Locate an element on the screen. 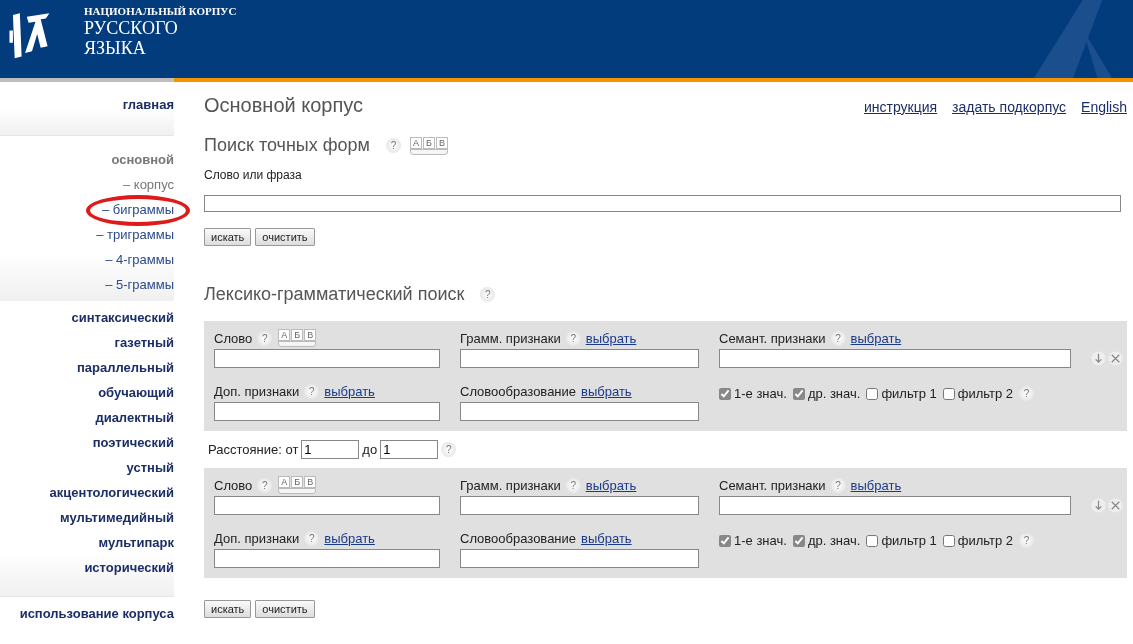 The width and height of the screenshot is (1133, 644). site-title: НАЦИОНАЛЬНЫЙ КОРПУС is located at coordinates (160, 11).